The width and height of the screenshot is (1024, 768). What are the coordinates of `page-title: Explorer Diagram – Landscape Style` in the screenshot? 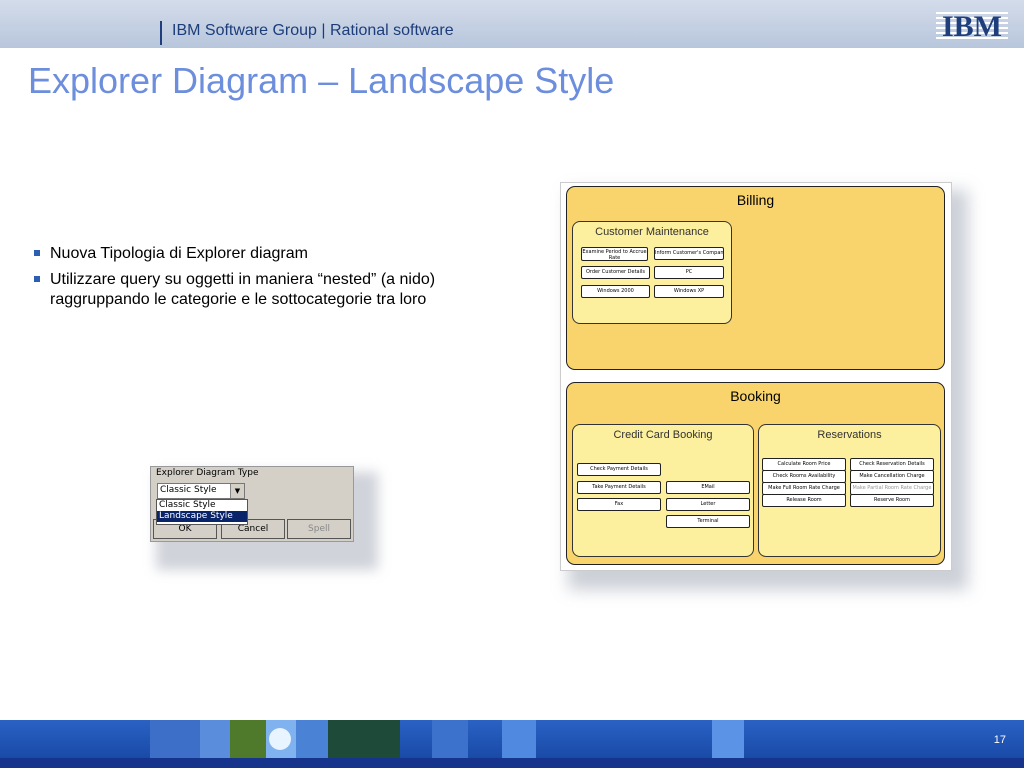 It's located at (321, 80).